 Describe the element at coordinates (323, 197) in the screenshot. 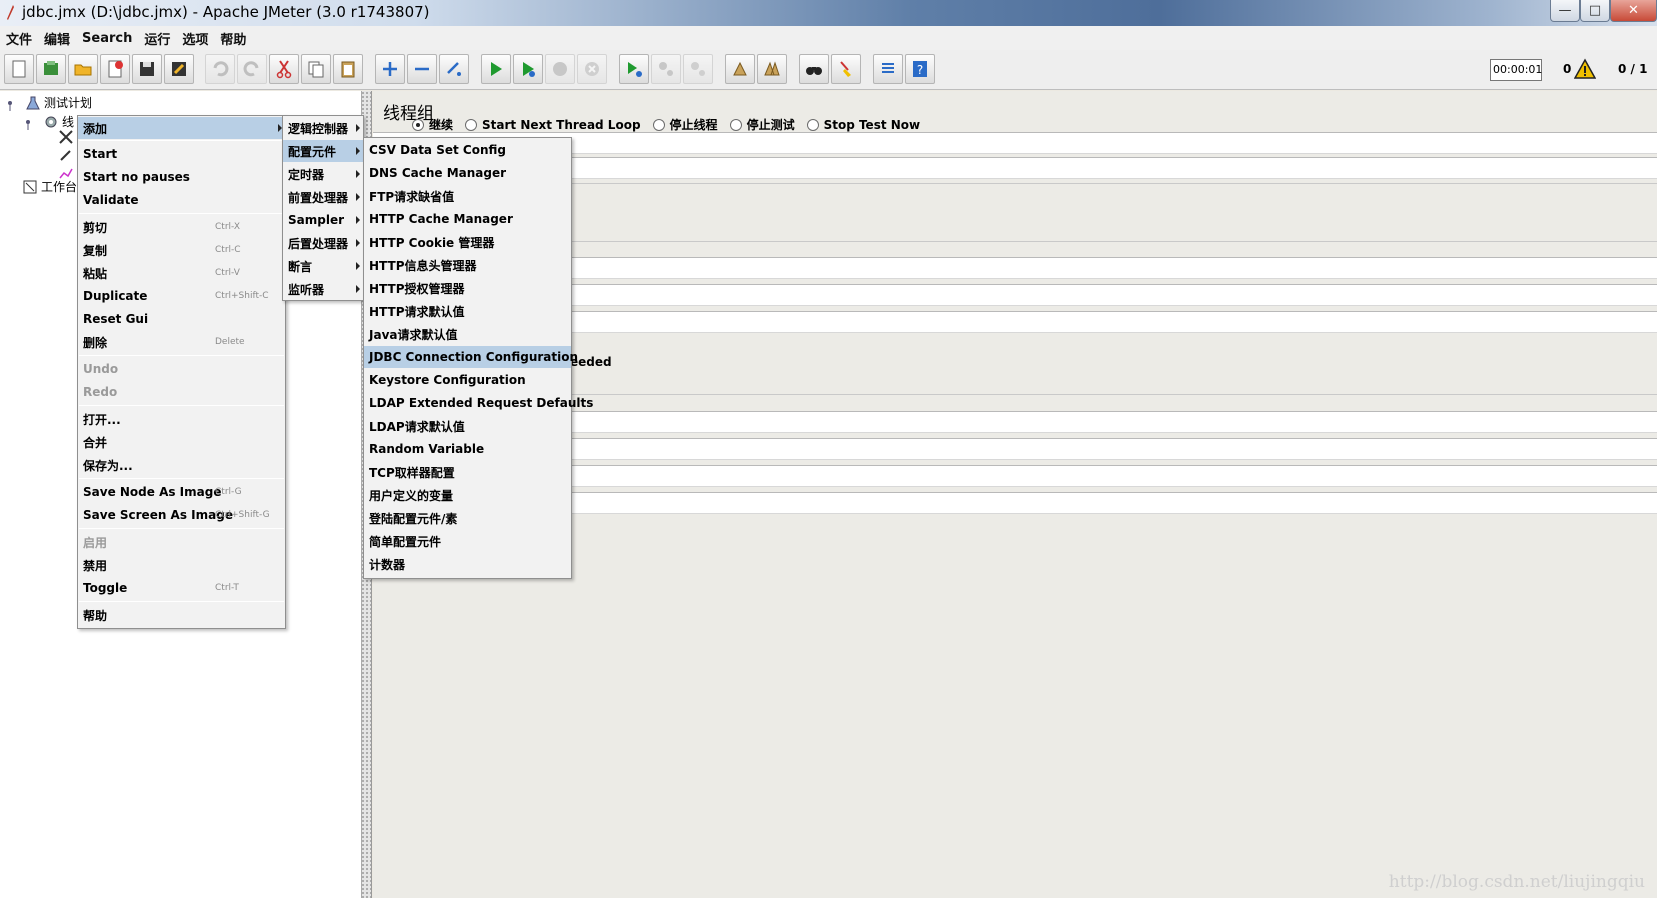

I see `submenu-item-pre-processor: 前置处理器` at that location.